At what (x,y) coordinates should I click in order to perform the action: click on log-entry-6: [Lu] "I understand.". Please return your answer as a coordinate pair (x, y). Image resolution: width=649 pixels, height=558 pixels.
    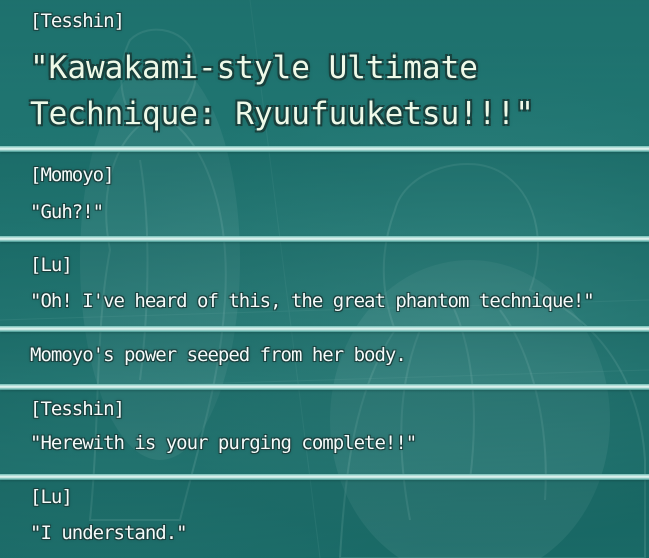
    Looking at the image, I should click on (324, 519).